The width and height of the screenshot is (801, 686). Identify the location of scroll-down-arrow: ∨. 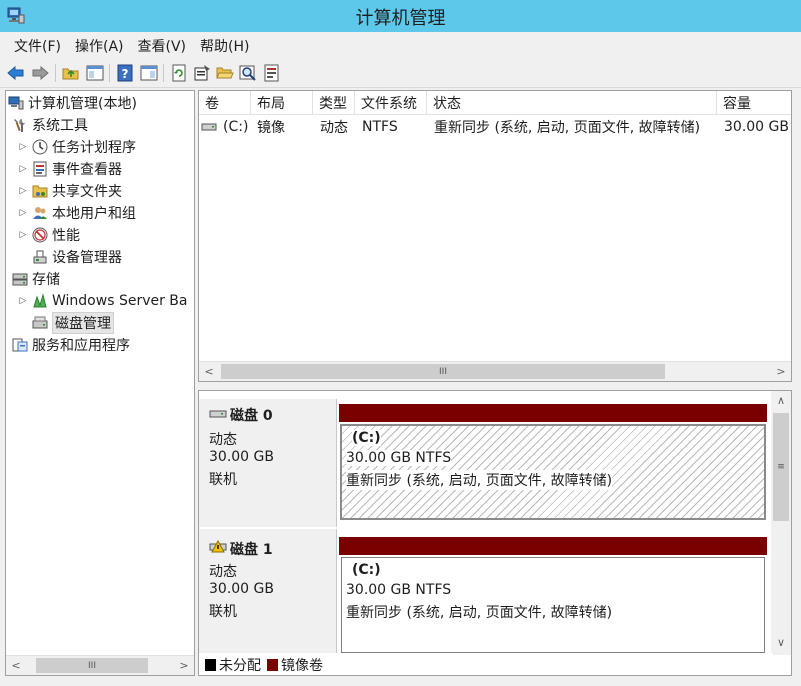
(781, 642).